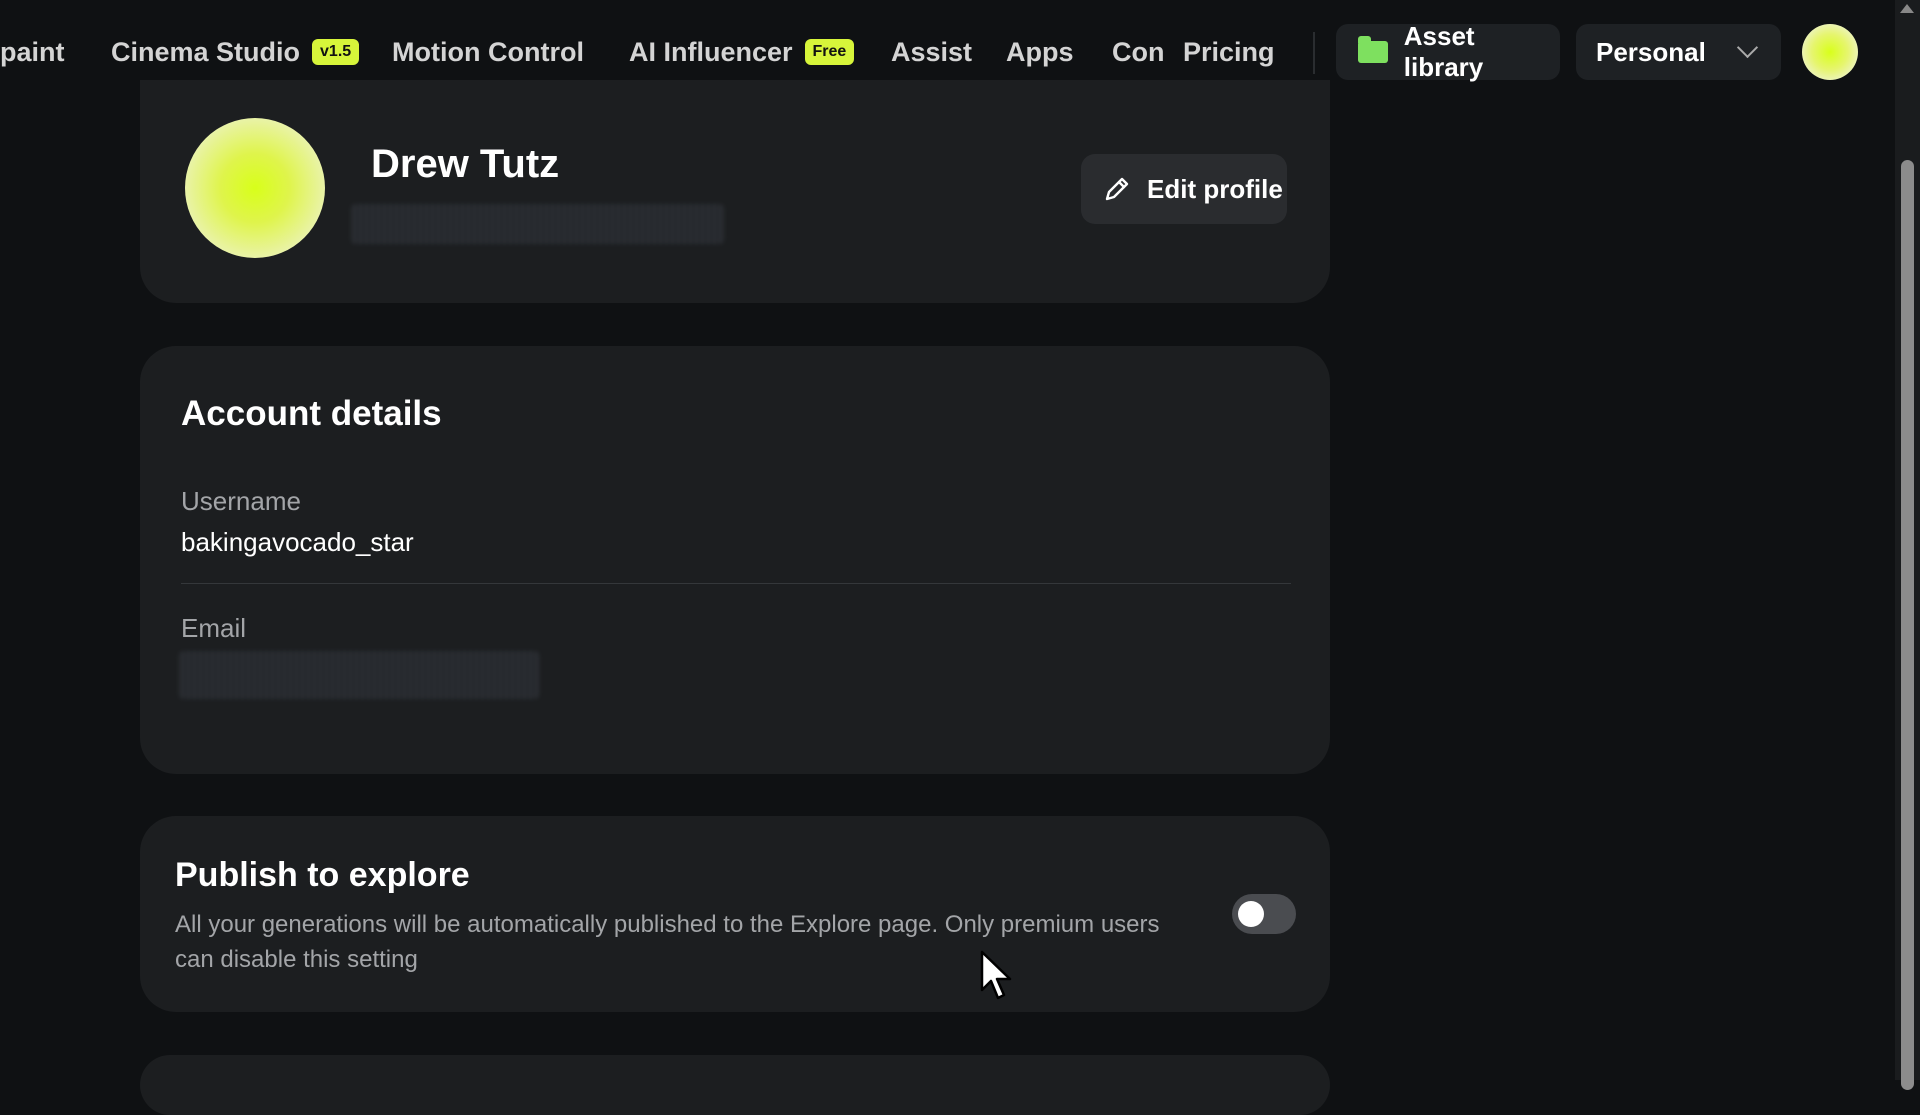  What do you see at coordinates (829, 52) in the screenshot?
I see `free-badge: Free` at bounding box center [829, 52].